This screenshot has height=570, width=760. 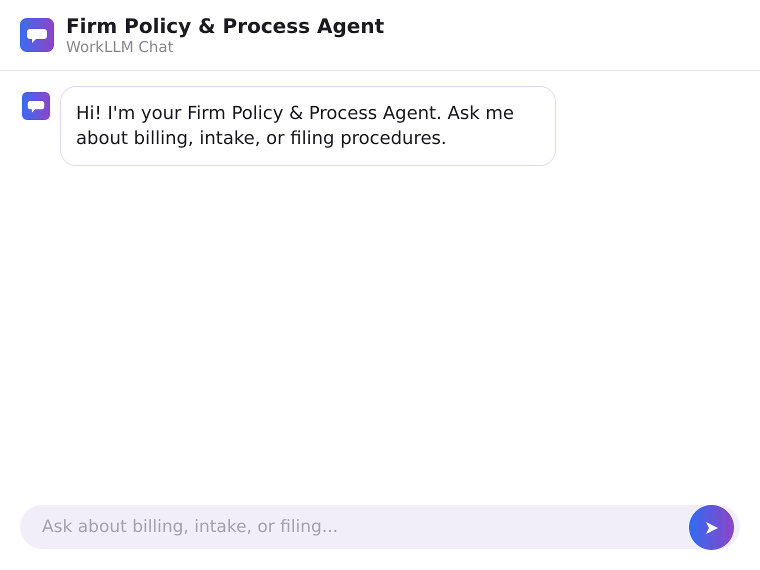 I want to click on app-subtitle: WorkLLM Chat, so click(x=120, y=47).